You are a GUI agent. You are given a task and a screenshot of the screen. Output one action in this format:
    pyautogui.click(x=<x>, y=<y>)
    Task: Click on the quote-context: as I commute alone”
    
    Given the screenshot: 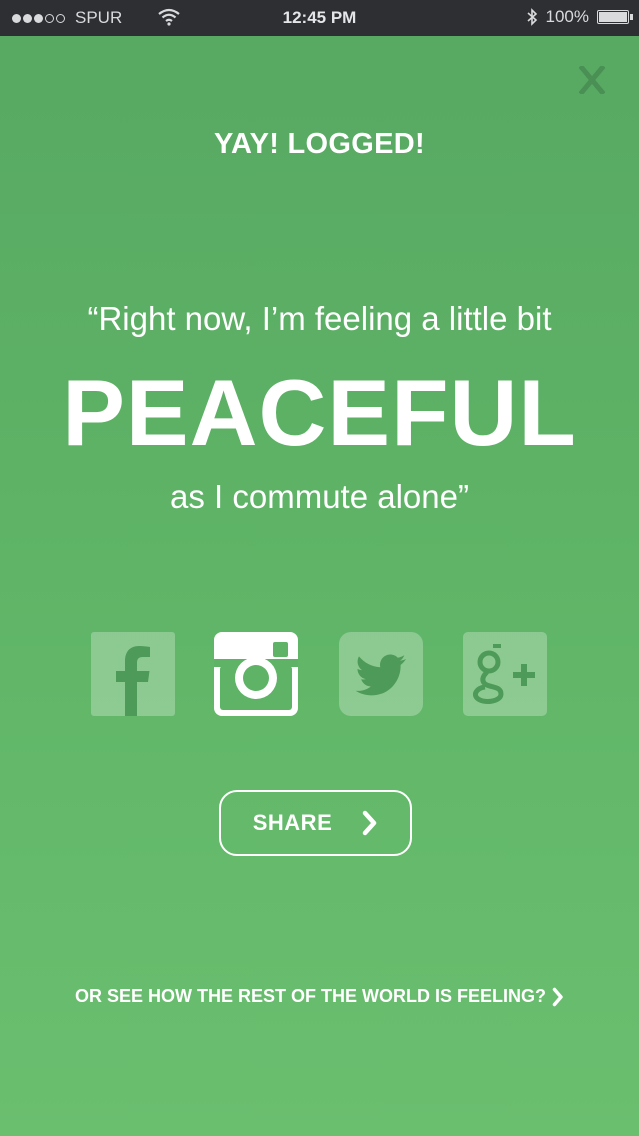 What is the action you would take?
    pyautogui.click(x=319, y=496)
    